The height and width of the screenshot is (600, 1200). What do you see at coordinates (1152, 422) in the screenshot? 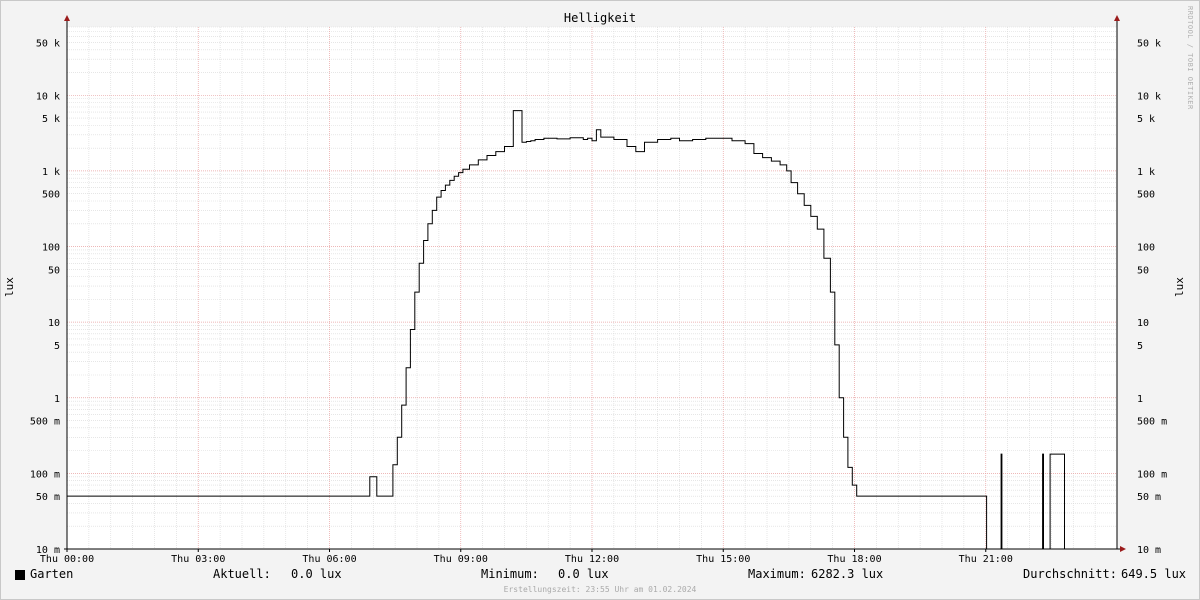
I see `y-tick-label-right: 500 m` at bounding box center [1152, 422].